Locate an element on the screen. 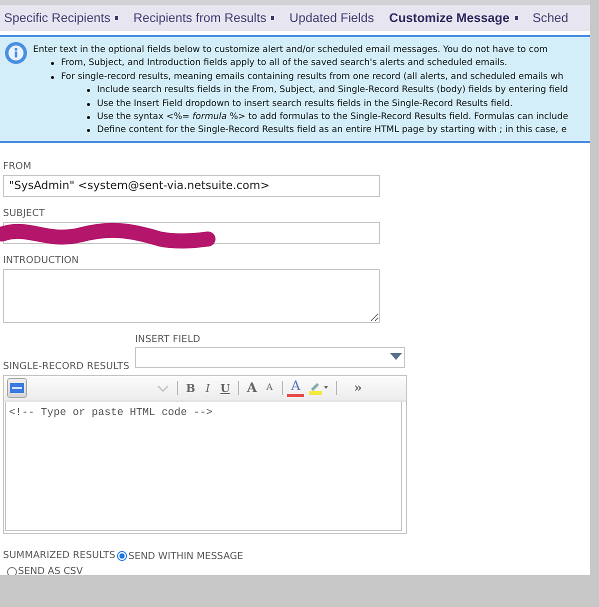  html-code-area: <!-- Type or paste HTML code --> is located at coordinates (203, 467).